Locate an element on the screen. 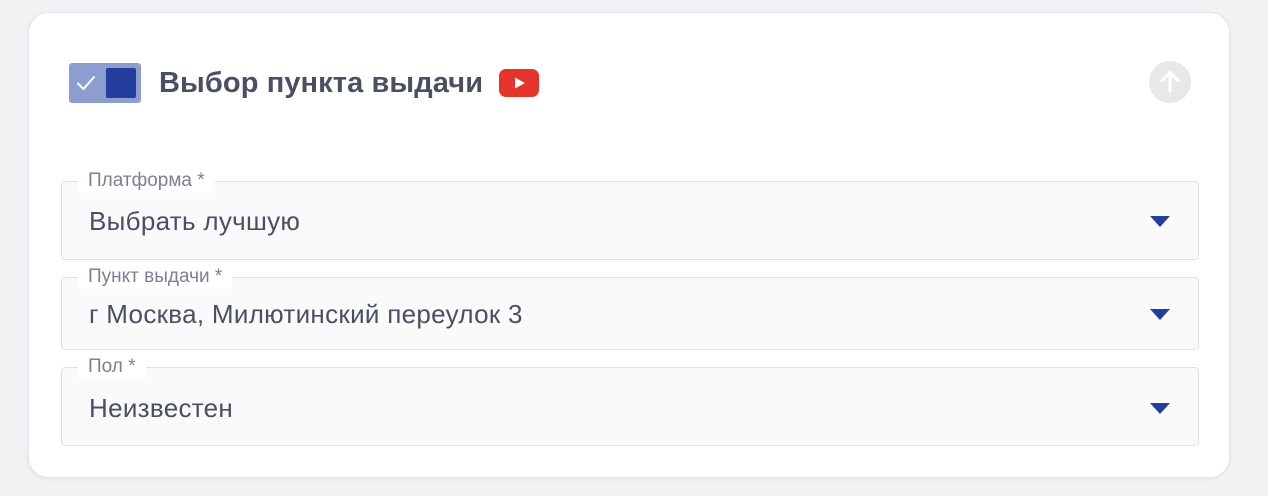 This screenshot has width=1268, height=496. gender-value: Неизвестен is located at coordinates (161, 408).